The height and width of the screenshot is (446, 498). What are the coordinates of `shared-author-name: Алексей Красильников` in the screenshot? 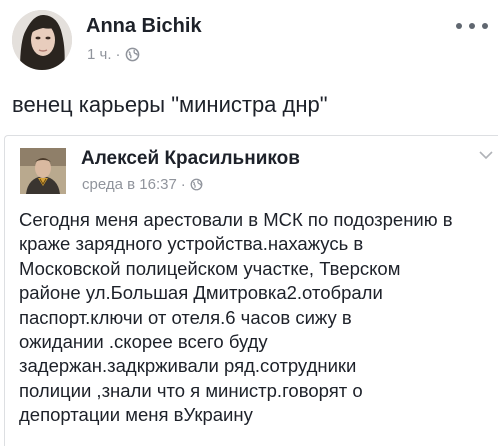 It's located at (190, 159).